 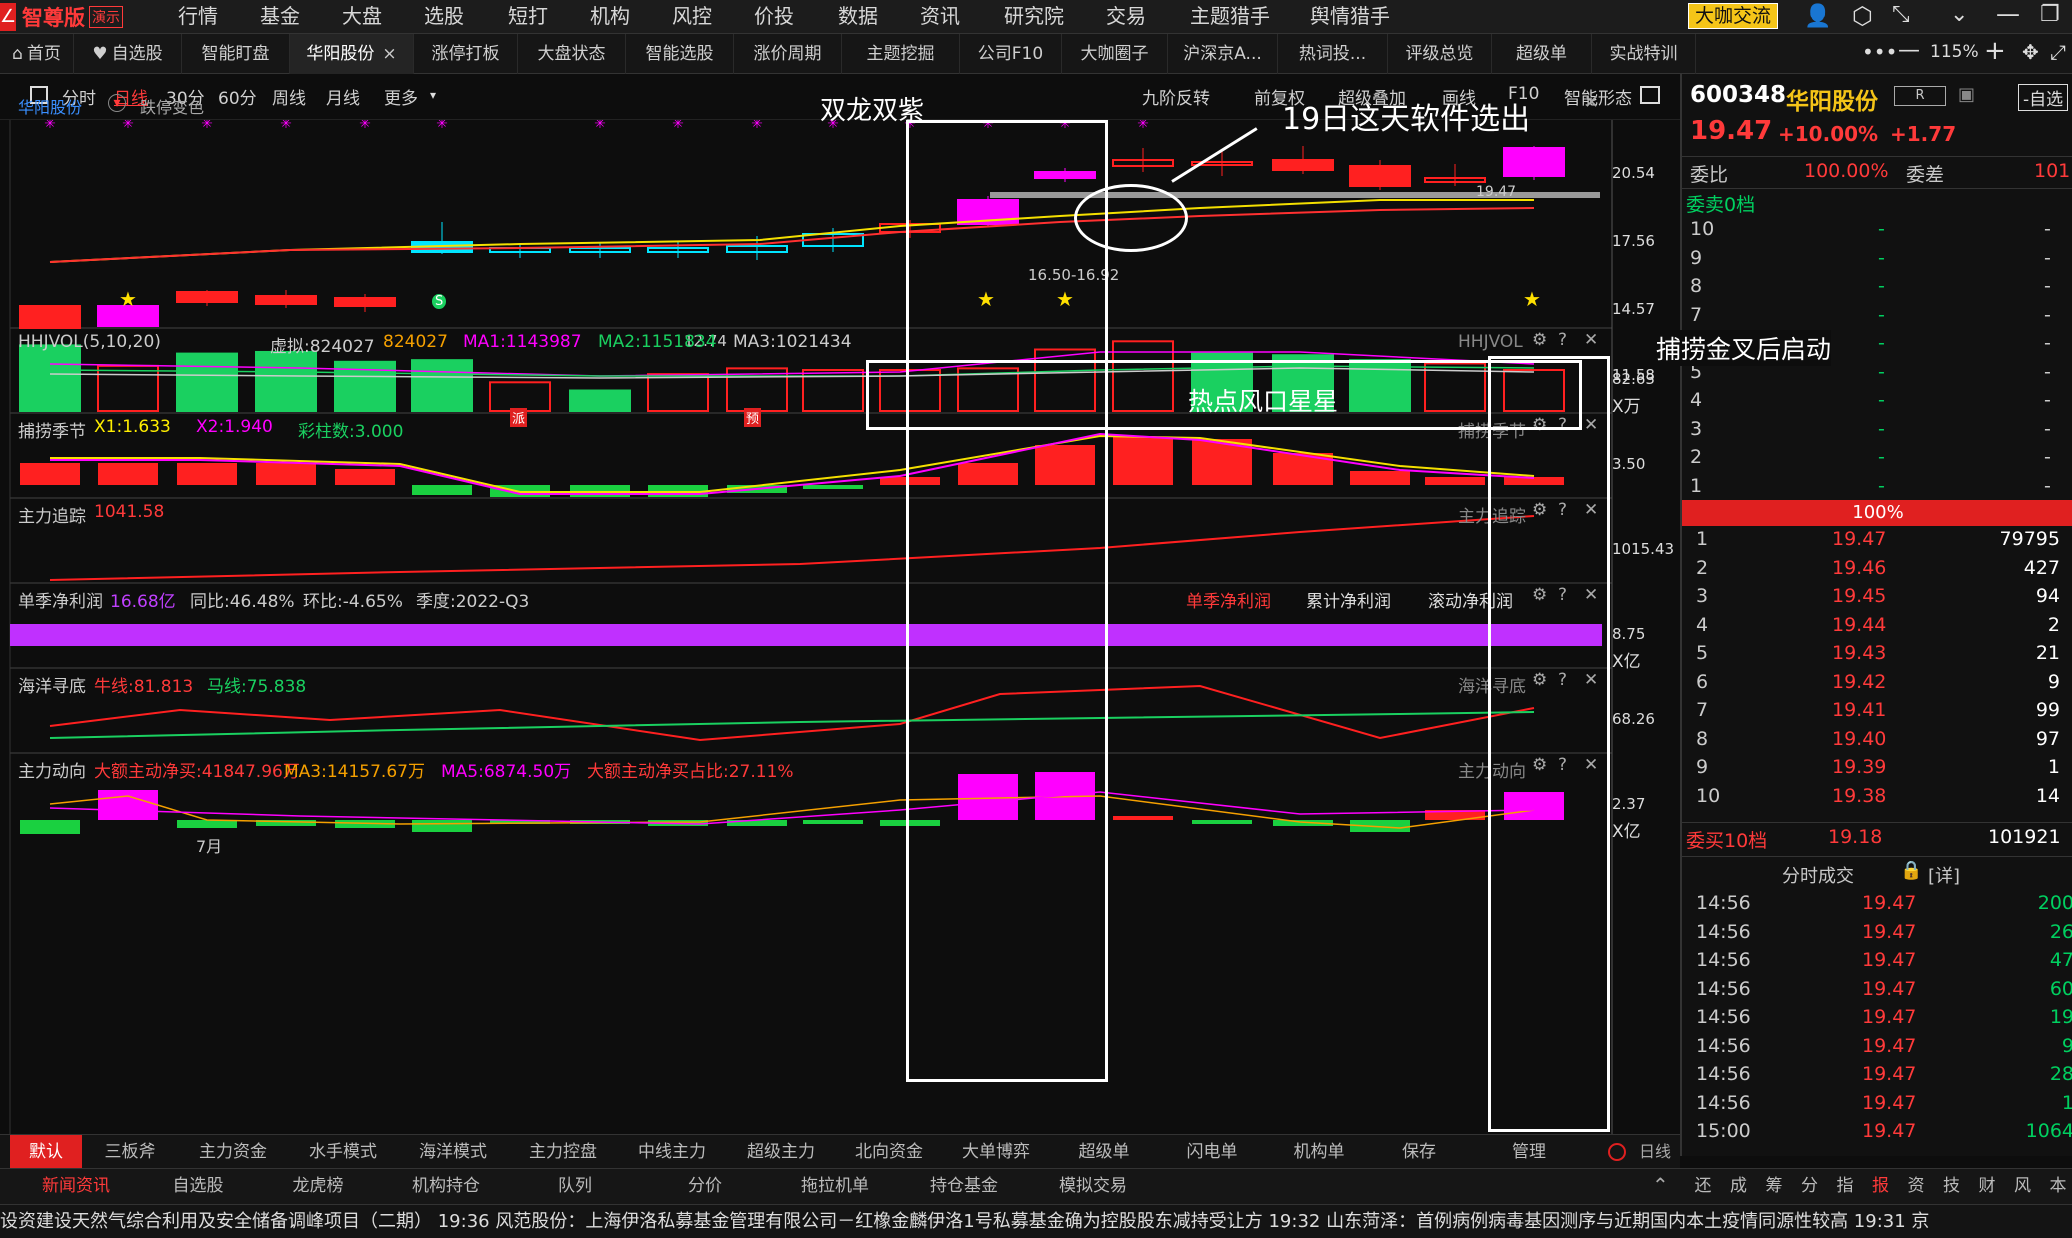 I want to click on info-tab-7: 持仓基金, so click(x=964, y=1186).